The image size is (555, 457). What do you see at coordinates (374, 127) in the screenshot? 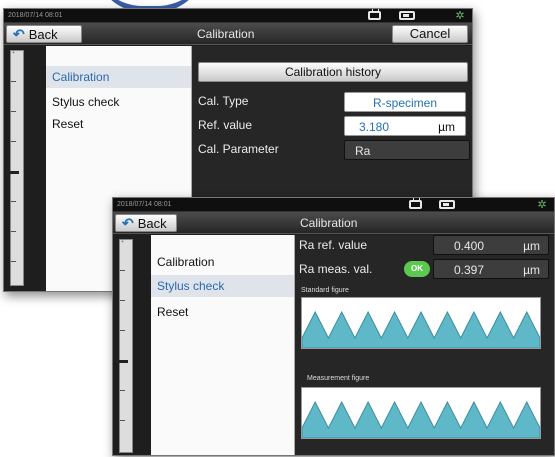
I see `ref-value-number: 3.180` at bounding box center [374, 127].